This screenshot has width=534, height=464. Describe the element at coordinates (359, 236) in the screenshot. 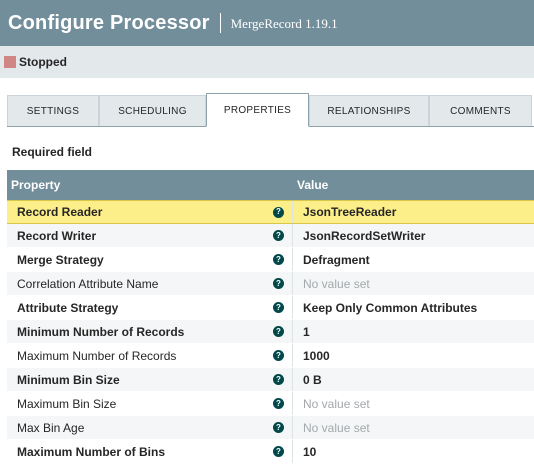

I see `property-value: JsonRecordSetWriter` at that location.